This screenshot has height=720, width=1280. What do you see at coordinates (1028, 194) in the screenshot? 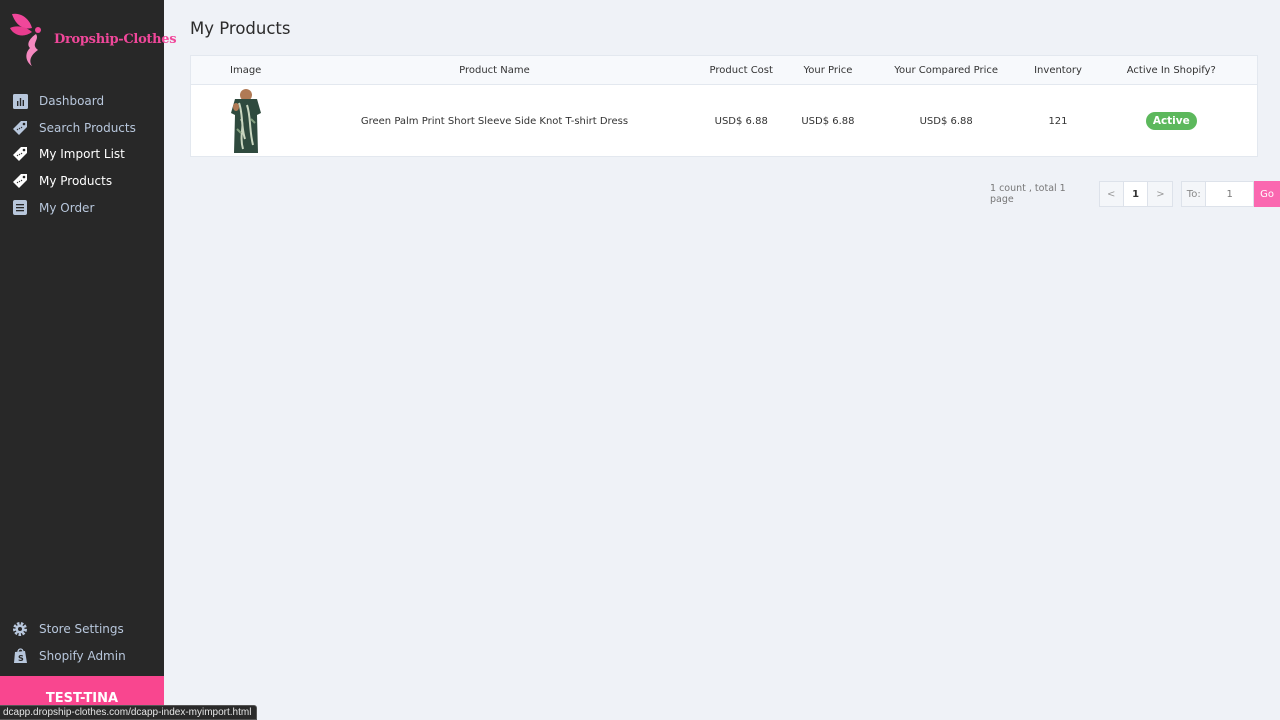
I see `pagination-info: 1 count , total 1 page` at bounding box center [1028, 194].